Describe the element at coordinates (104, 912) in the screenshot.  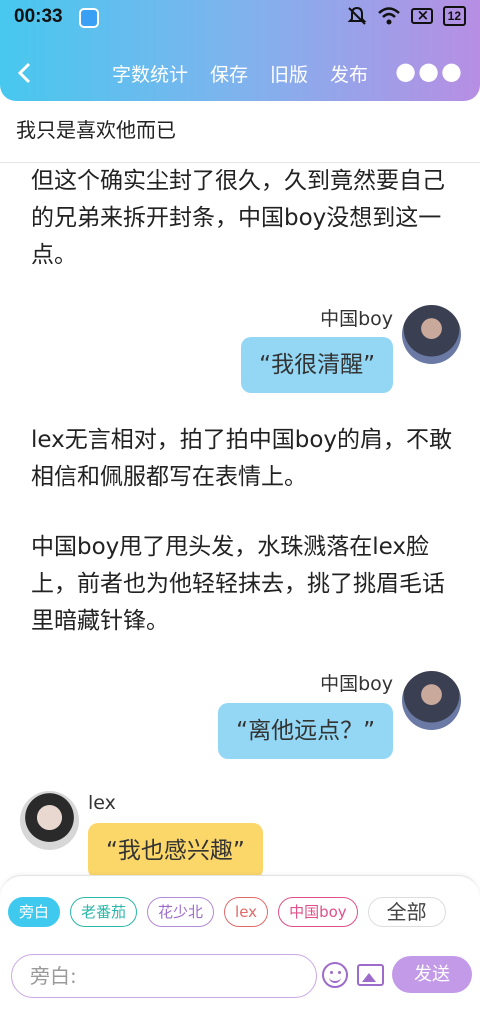
I see `chip-character: 老番茄` at that location.